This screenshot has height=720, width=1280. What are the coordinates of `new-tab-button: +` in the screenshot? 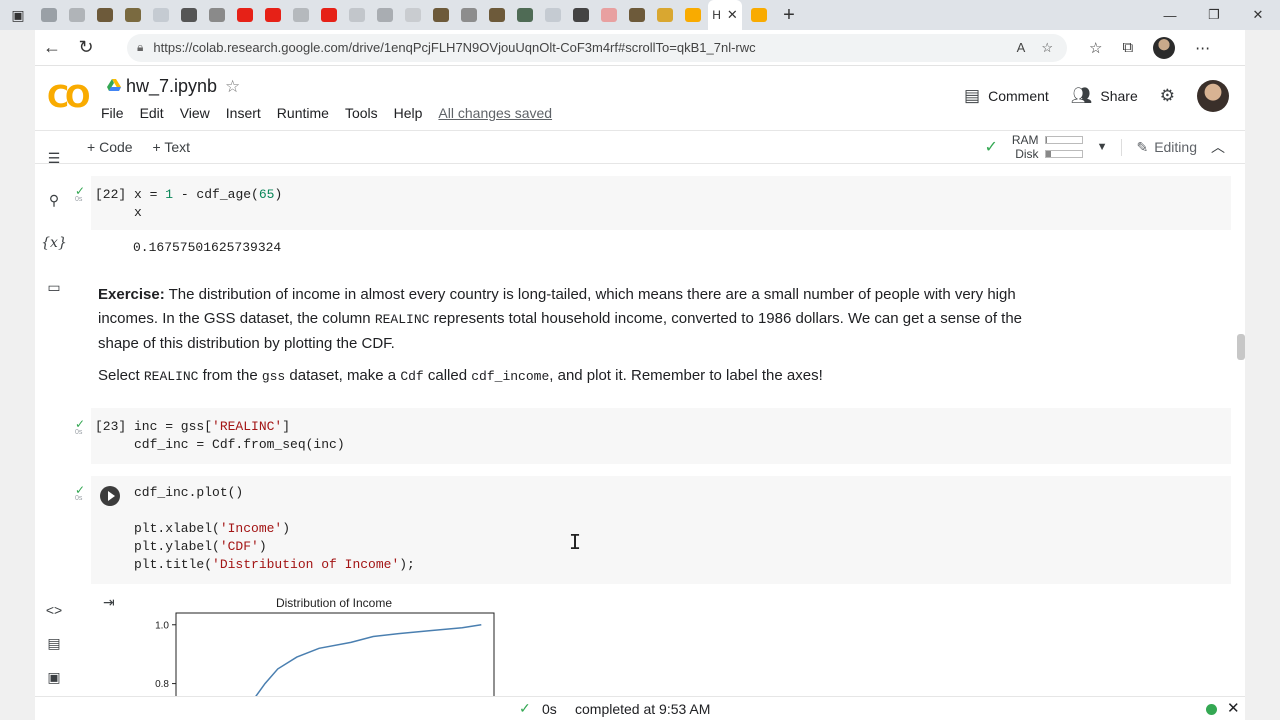 It's located at (789, 15).